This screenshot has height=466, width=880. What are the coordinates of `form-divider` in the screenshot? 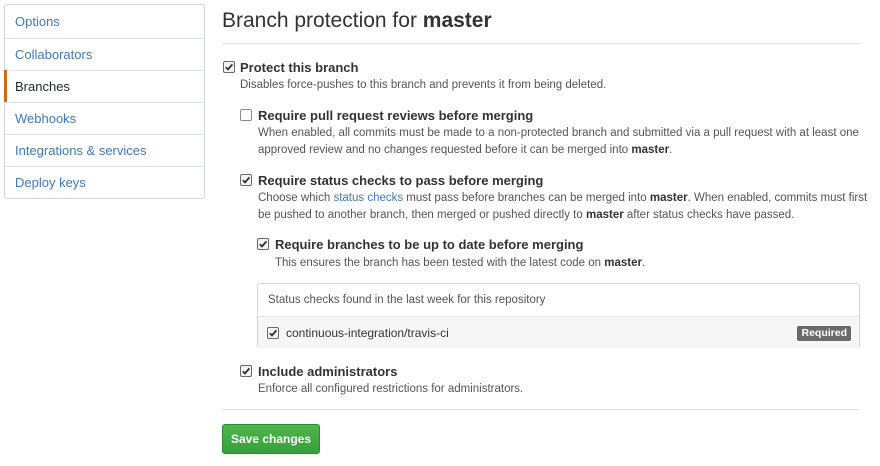 It's located at (541, 409).